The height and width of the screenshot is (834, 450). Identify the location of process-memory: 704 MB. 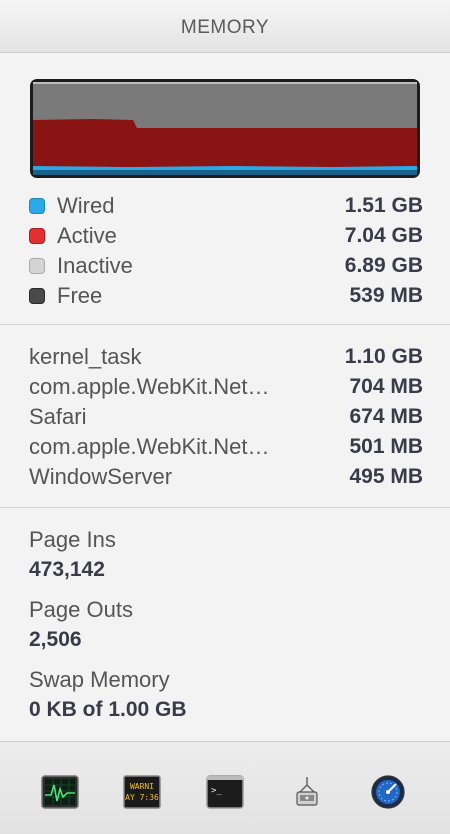
(386, 386).